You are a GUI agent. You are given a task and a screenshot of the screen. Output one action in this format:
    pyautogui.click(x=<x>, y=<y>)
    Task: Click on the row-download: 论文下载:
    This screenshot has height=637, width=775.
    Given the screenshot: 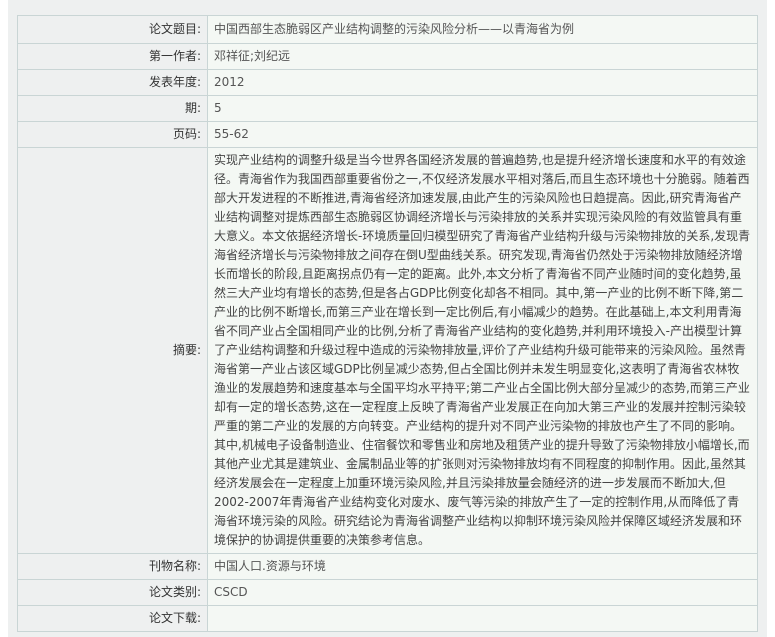 What is the action you would take?
    pyautogui.click(x=387, y=618)
    